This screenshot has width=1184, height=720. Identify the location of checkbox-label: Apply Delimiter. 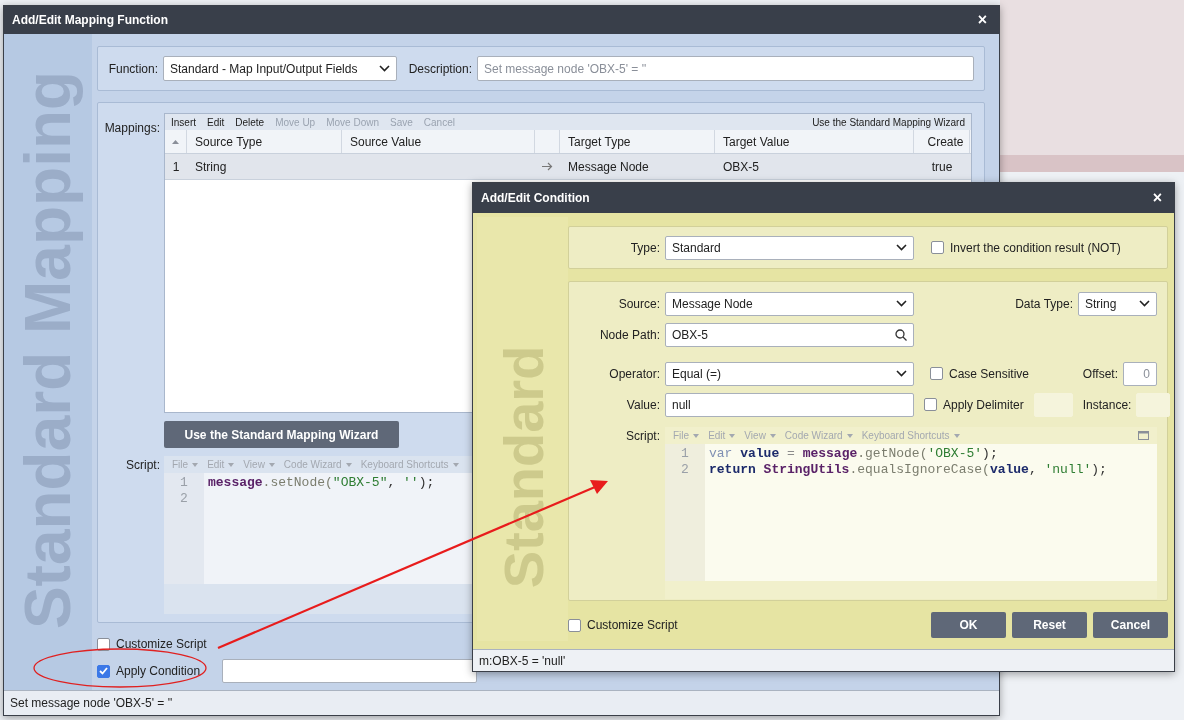
(983, 404).